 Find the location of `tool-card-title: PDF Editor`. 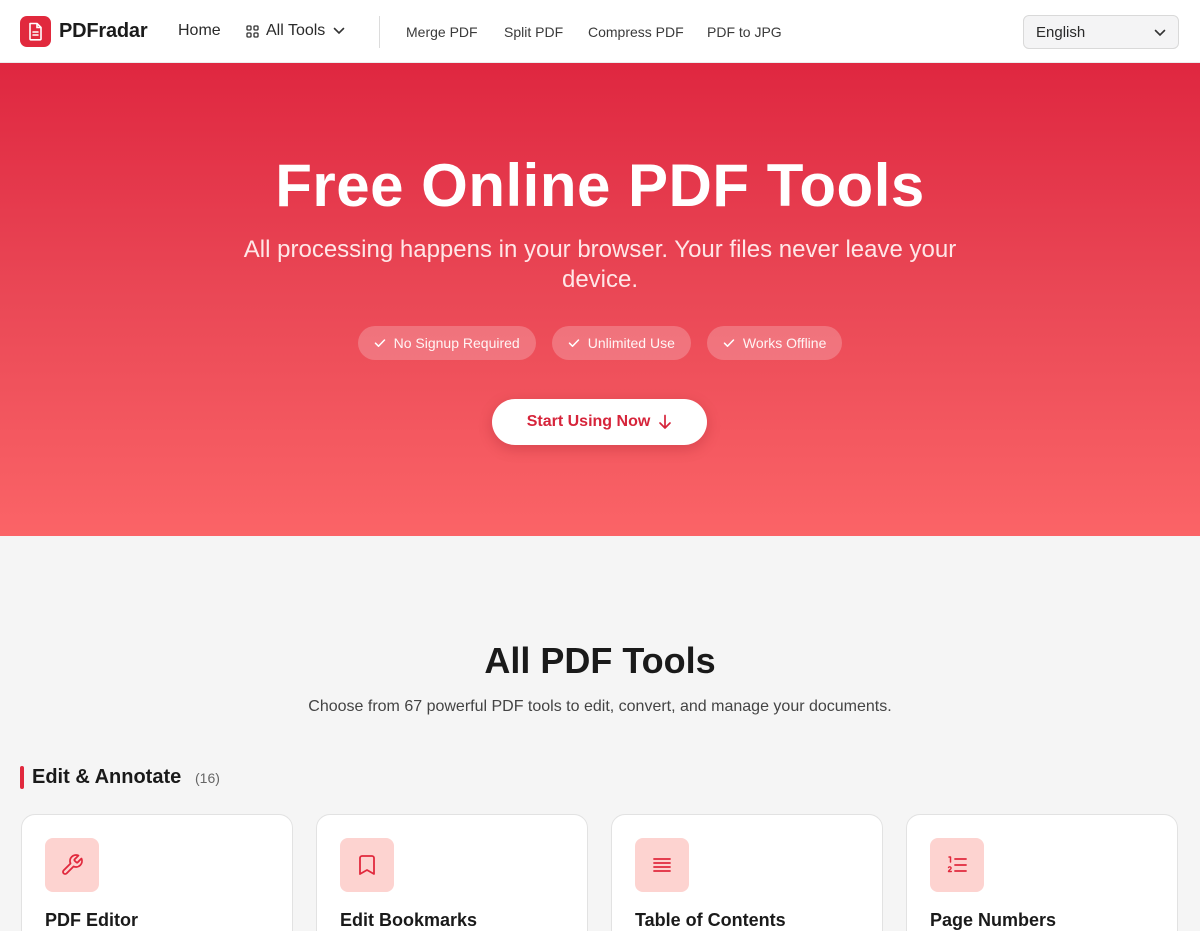

tool-card-title: PDF Editor is located at coordinates (91, 920).